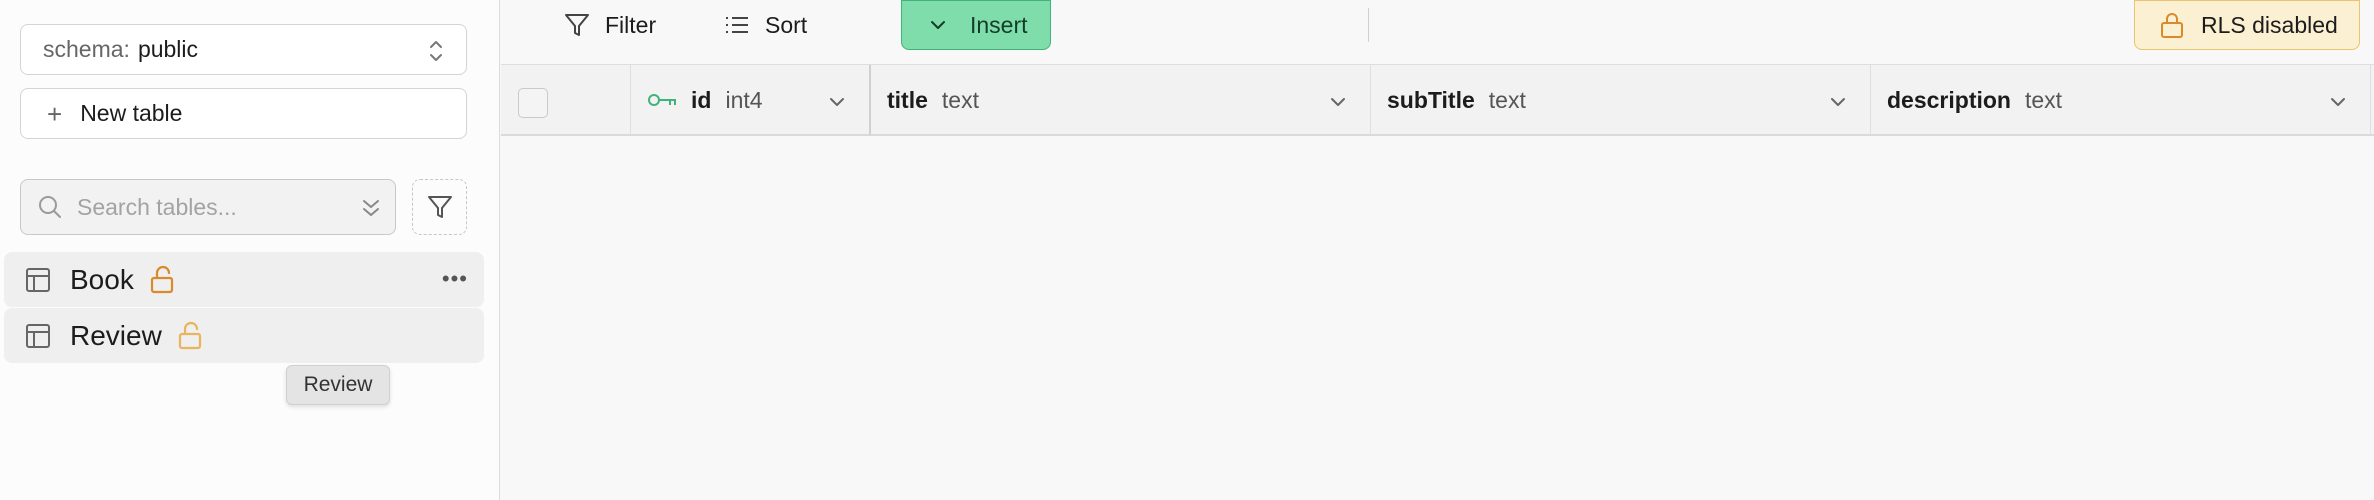 Image resolution: width=2374 pixels, height=500 pixels. I want to click on sort-list-icon, so click(737, 25).